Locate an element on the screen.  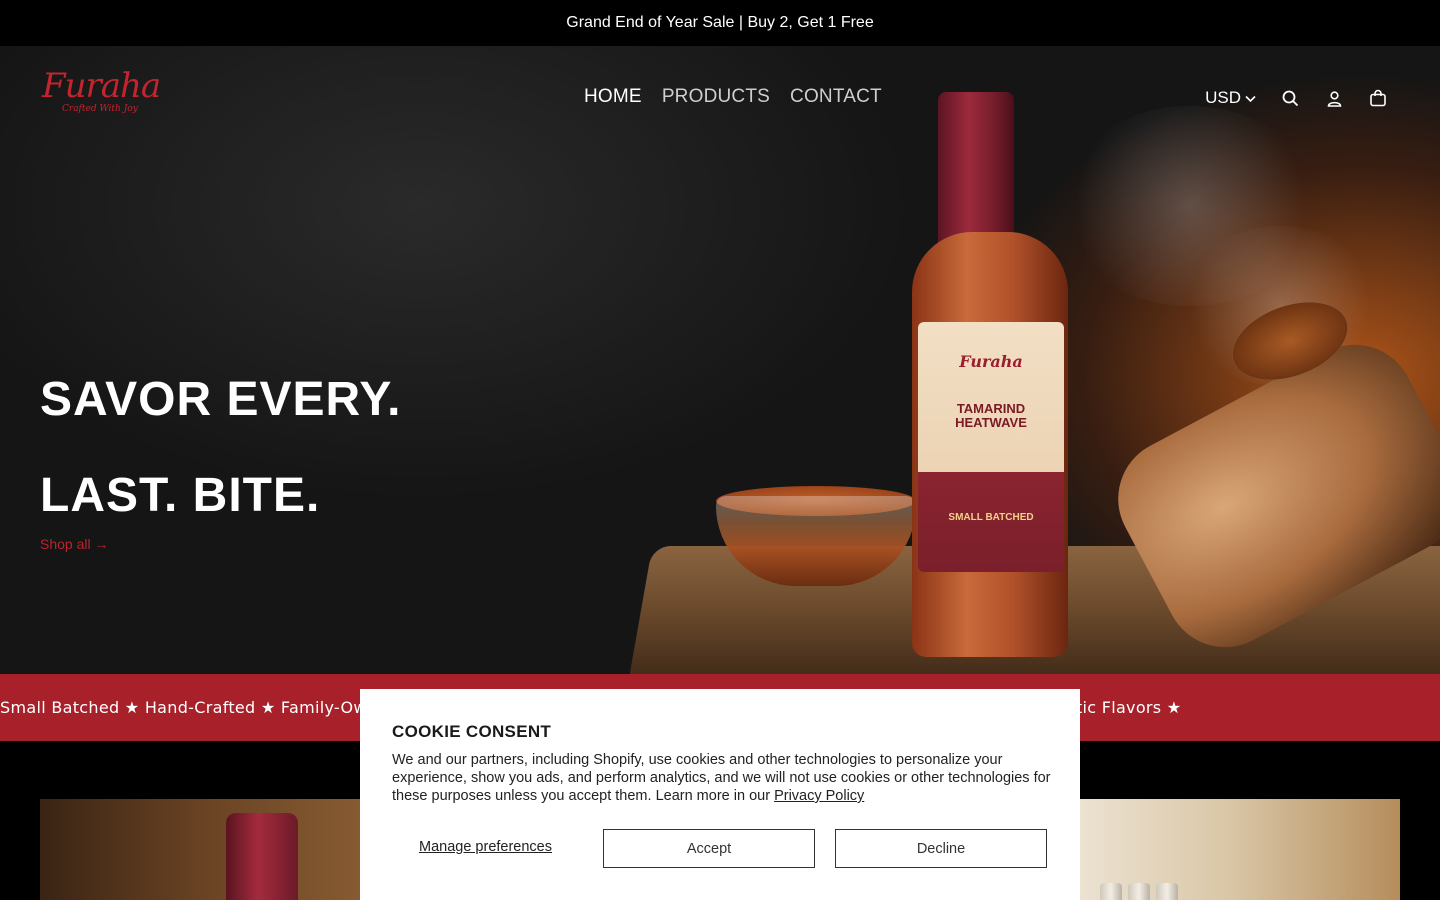
cookie-title: COOKIE CONSENT is located at coordinates (472, 731).